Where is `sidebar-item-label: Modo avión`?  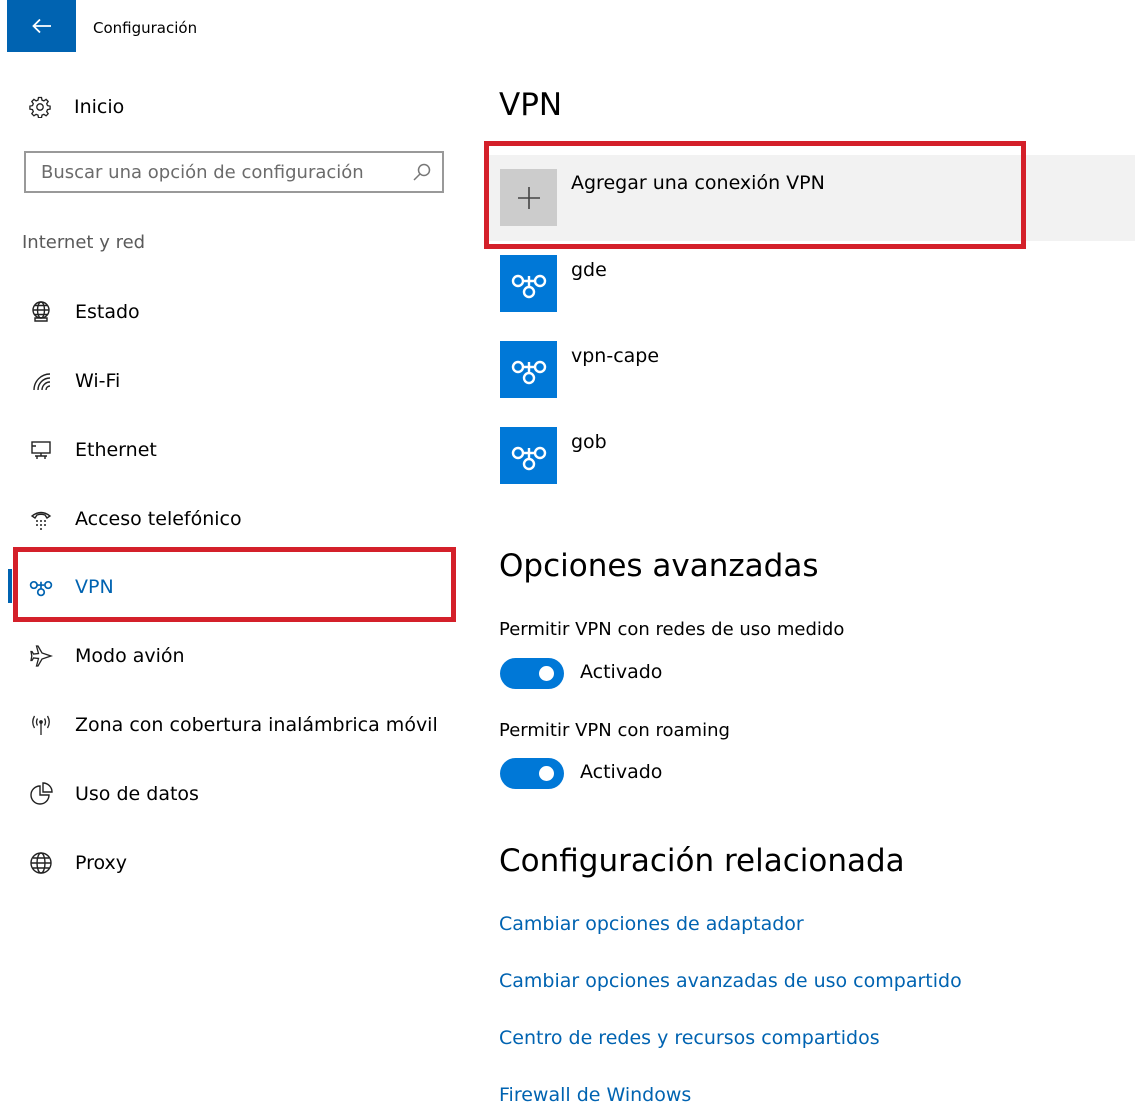
sidebar-item-label: Modo avión is located at coordinates (130, 656).